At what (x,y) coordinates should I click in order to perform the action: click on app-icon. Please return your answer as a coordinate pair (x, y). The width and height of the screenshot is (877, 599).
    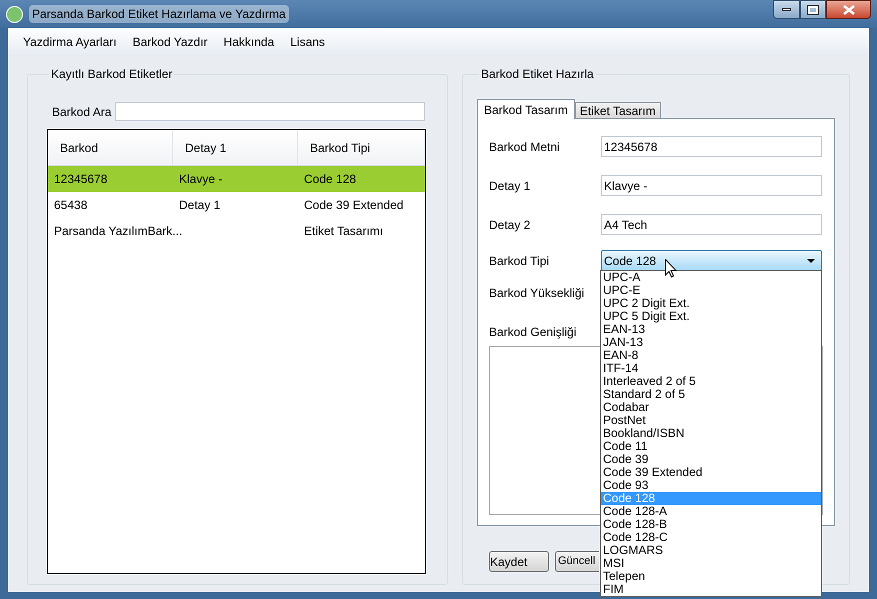
    Looking at the image, I should click on (14, 14).